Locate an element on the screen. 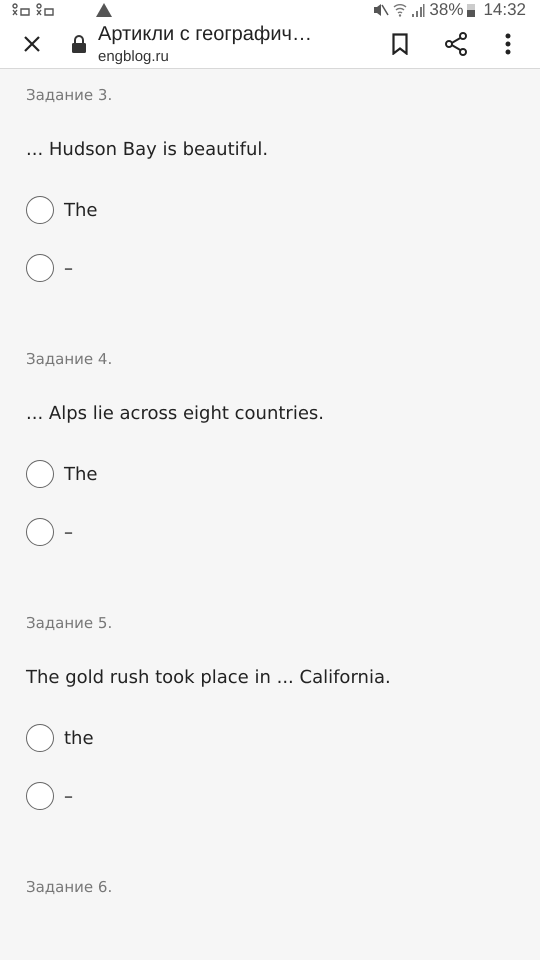 The image size is (540, 960). clock: 14:32 is located at coordinates (504, 10).